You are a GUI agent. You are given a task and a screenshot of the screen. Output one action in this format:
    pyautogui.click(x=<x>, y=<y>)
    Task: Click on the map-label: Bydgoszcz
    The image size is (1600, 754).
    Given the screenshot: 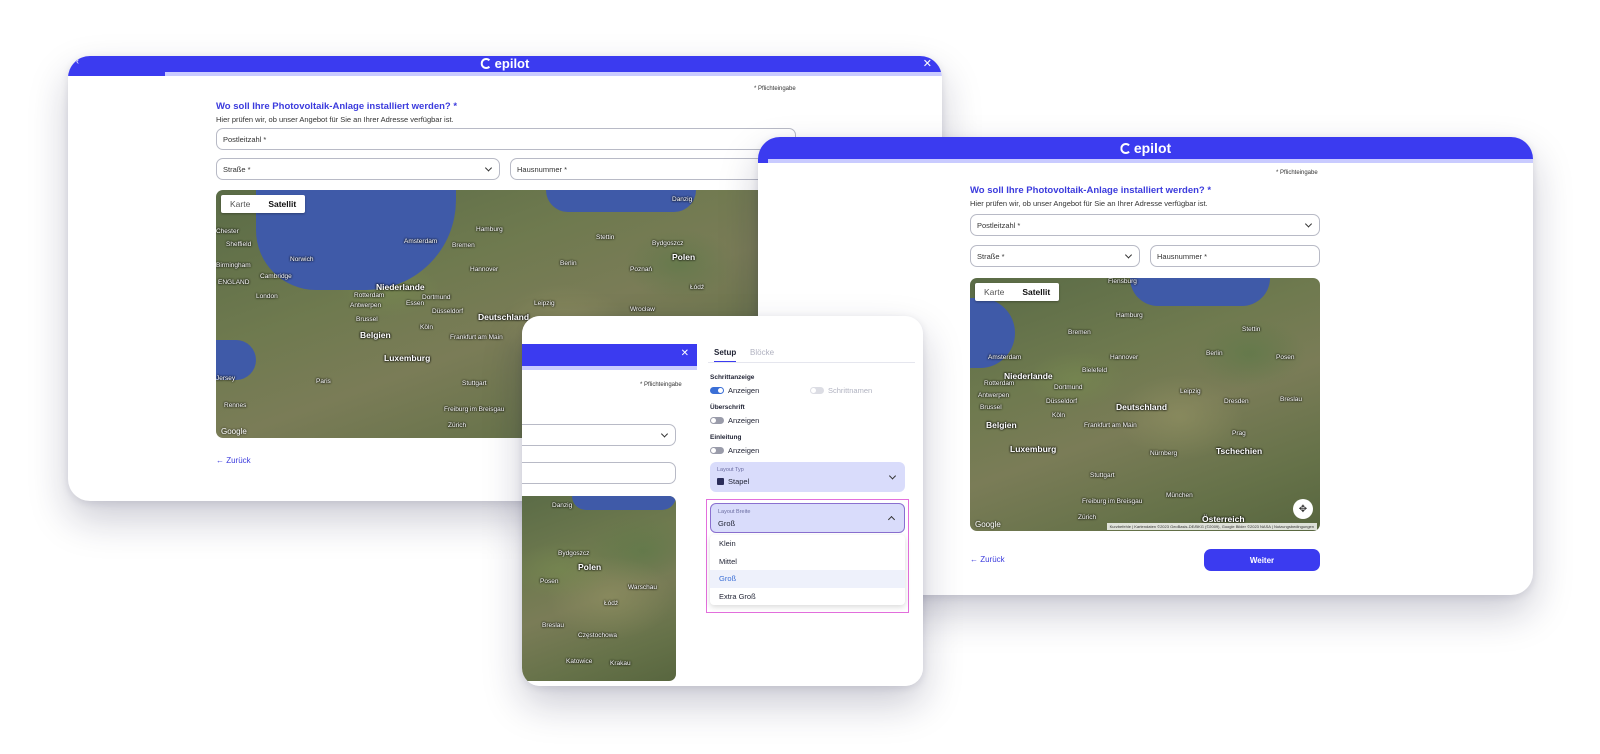 What is the action you would take?
    pyautogui.click(x=574, y=553)
    